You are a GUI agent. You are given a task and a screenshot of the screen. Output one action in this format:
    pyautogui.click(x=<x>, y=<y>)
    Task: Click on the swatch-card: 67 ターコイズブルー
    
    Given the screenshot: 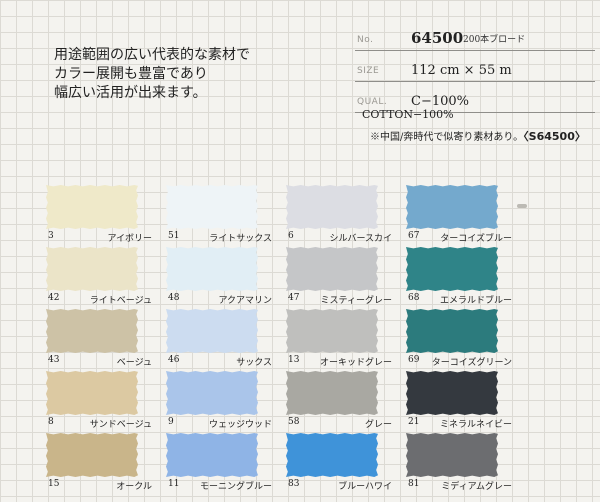 What is the action you would take?
    pyautogui.click(x=462, y=216)
    